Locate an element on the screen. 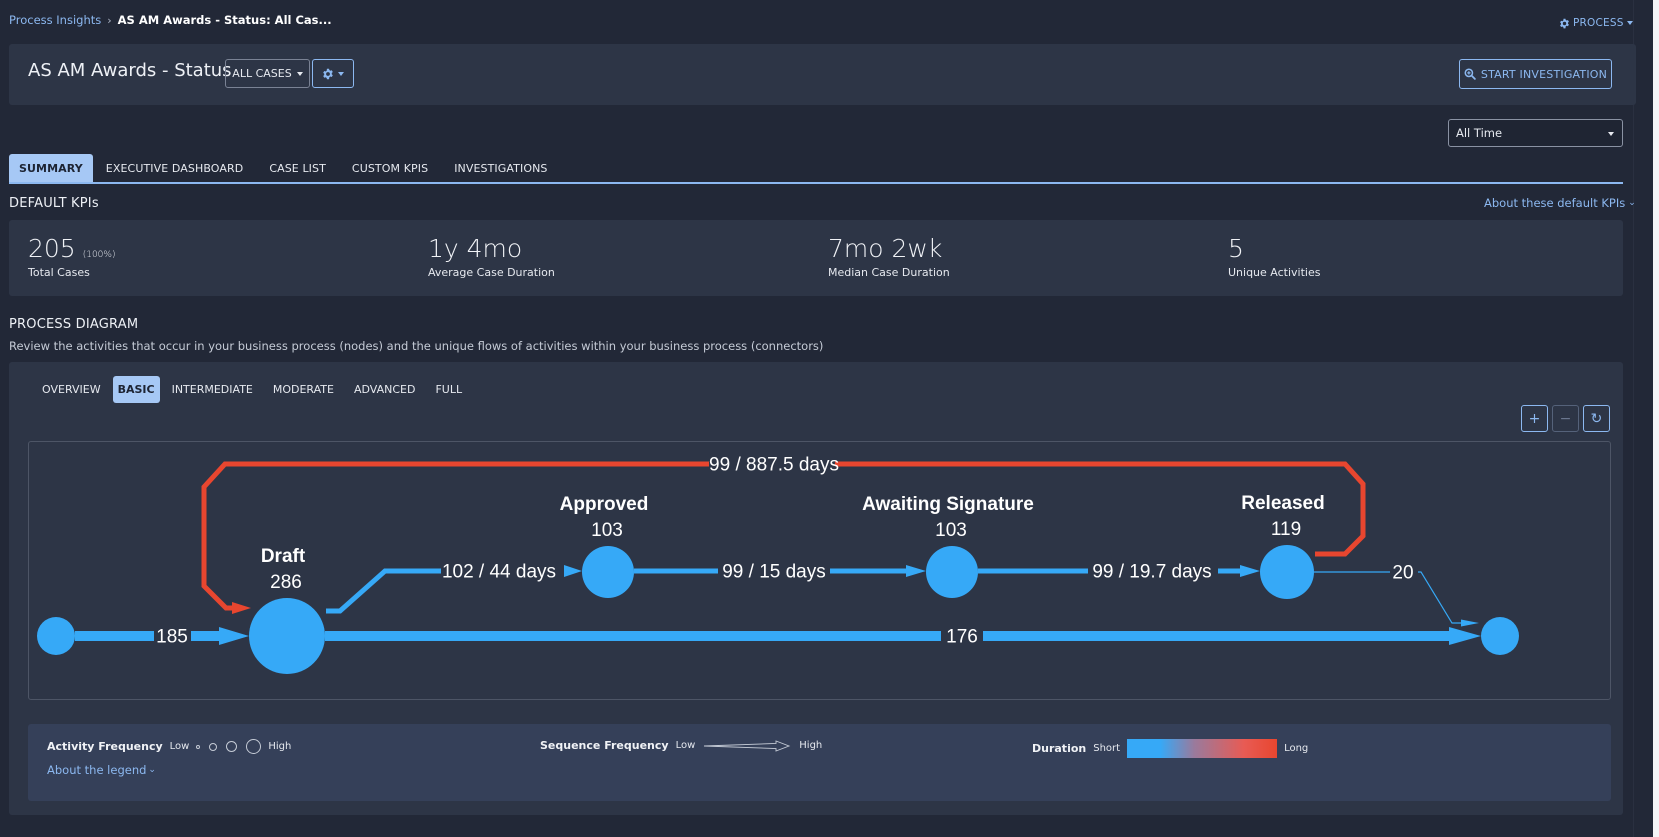  node-count-released: 119 is located at coordinates (1286, 529).